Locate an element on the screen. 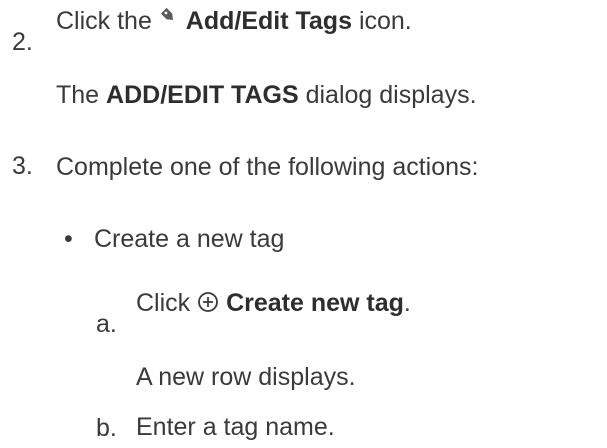 This screenshot has width=607, height=448. step-2-instruction: Click the Add/Edit Tags icon. is located at coordinates (234, 21).